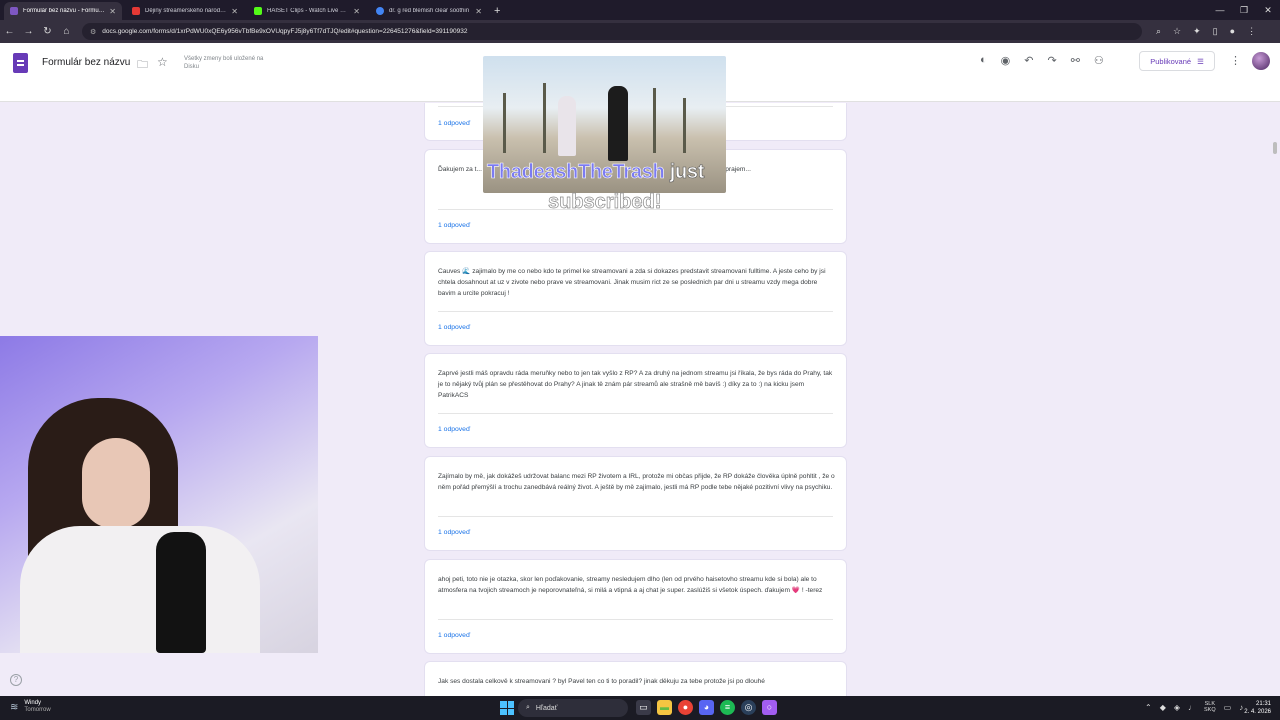  I want to click on taskbar-search: ⌕ Hľadať, so click(573, 708).